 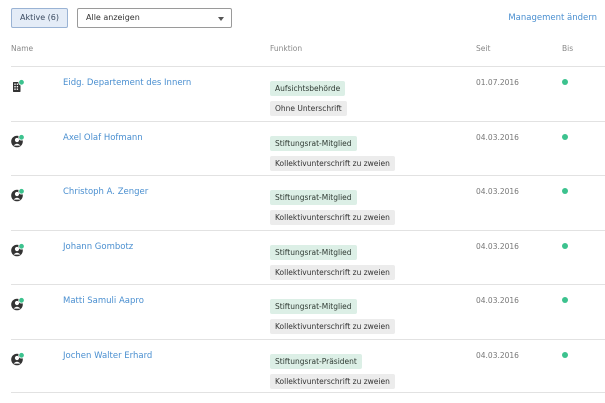 I want to click on show-filter-select: Alle anzeigen, so click(x=154, y=18).